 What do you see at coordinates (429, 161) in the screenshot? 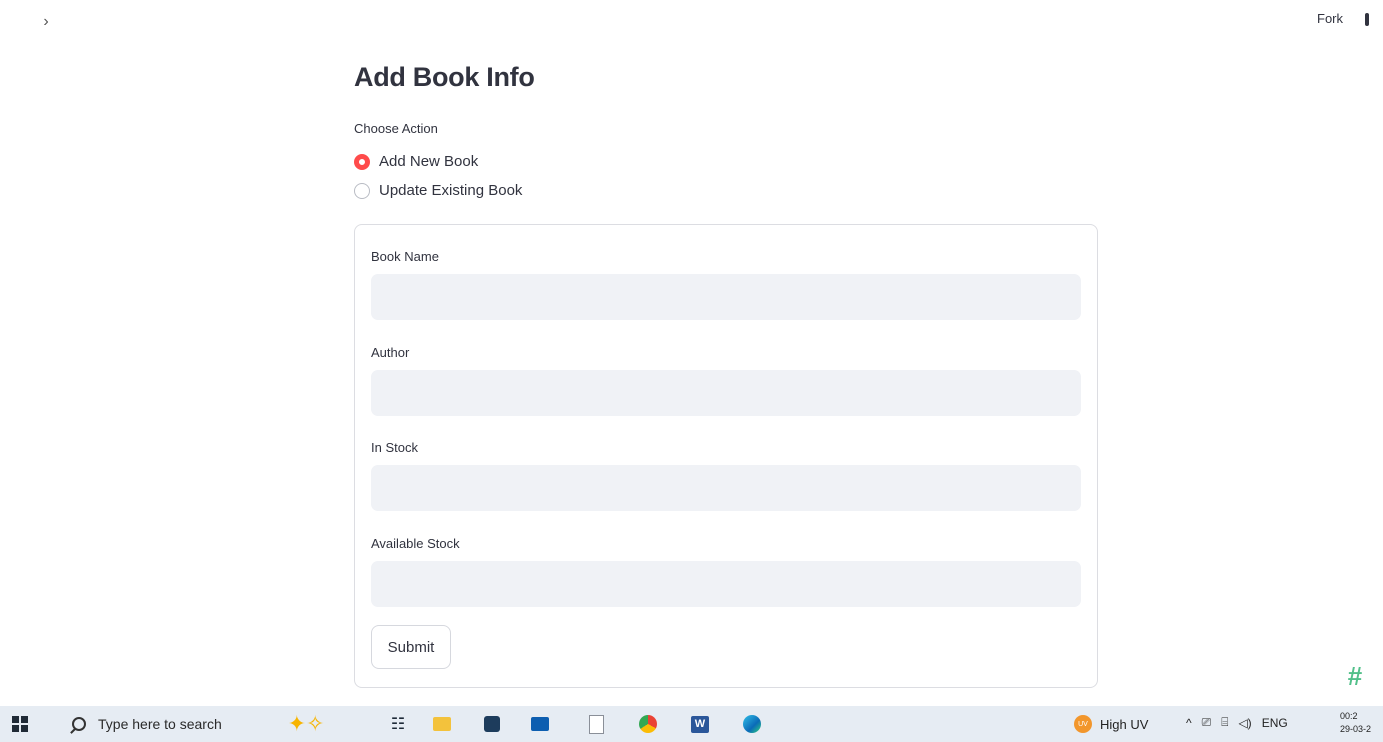
I see `radio-option-label: Add New Book` at bounding box center [429, 161].